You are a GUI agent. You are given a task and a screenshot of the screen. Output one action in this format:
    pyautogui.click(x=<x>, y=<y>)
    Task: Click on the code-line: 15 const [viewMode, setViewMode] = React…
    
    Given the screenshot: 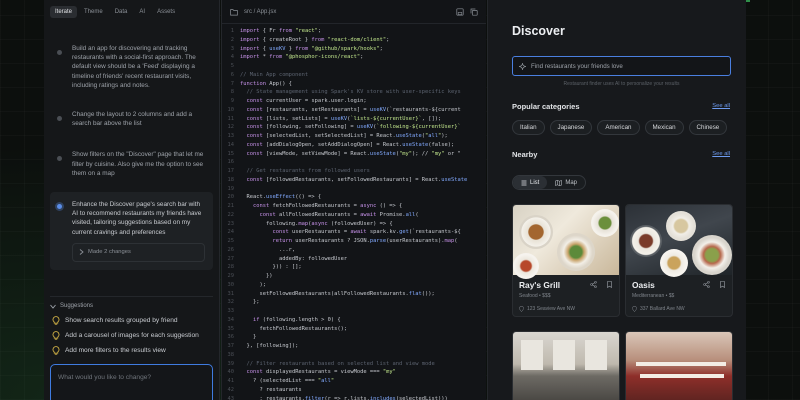 What is the action you would take?
    pyautogui.click(x=354, y=154)
    